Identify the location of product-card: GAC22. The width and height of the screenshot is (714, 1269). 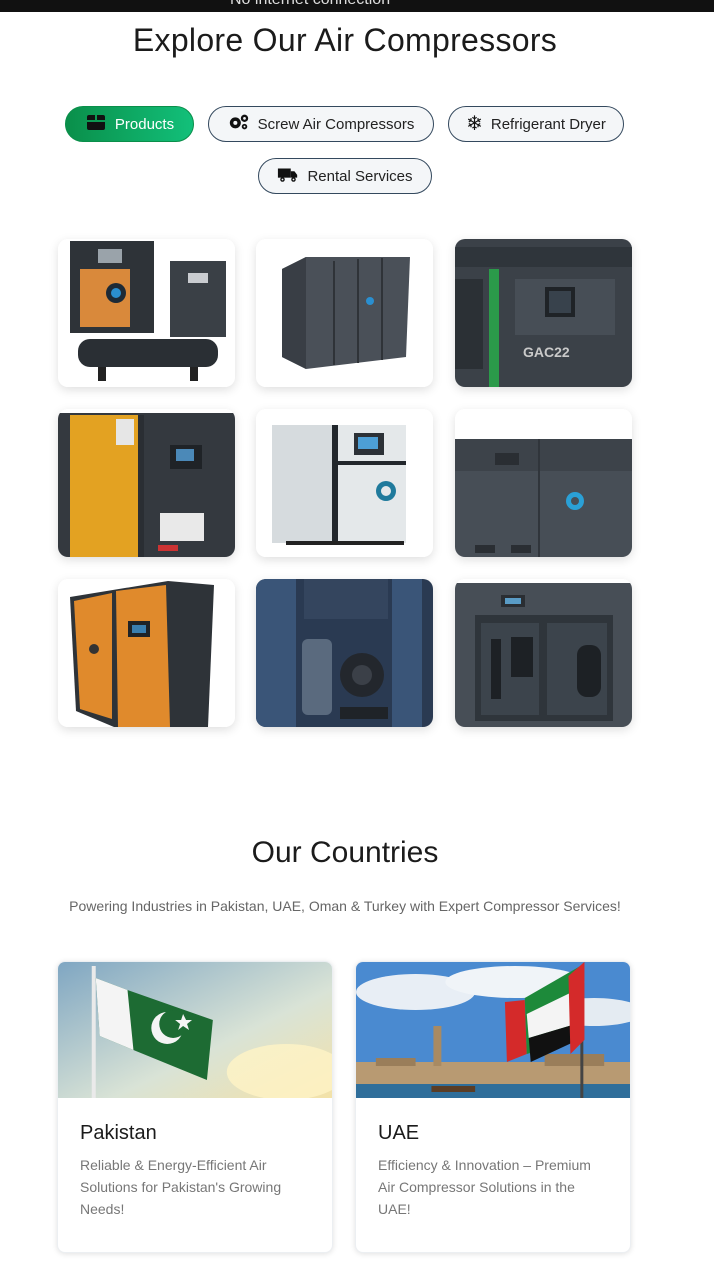
(543, 313).